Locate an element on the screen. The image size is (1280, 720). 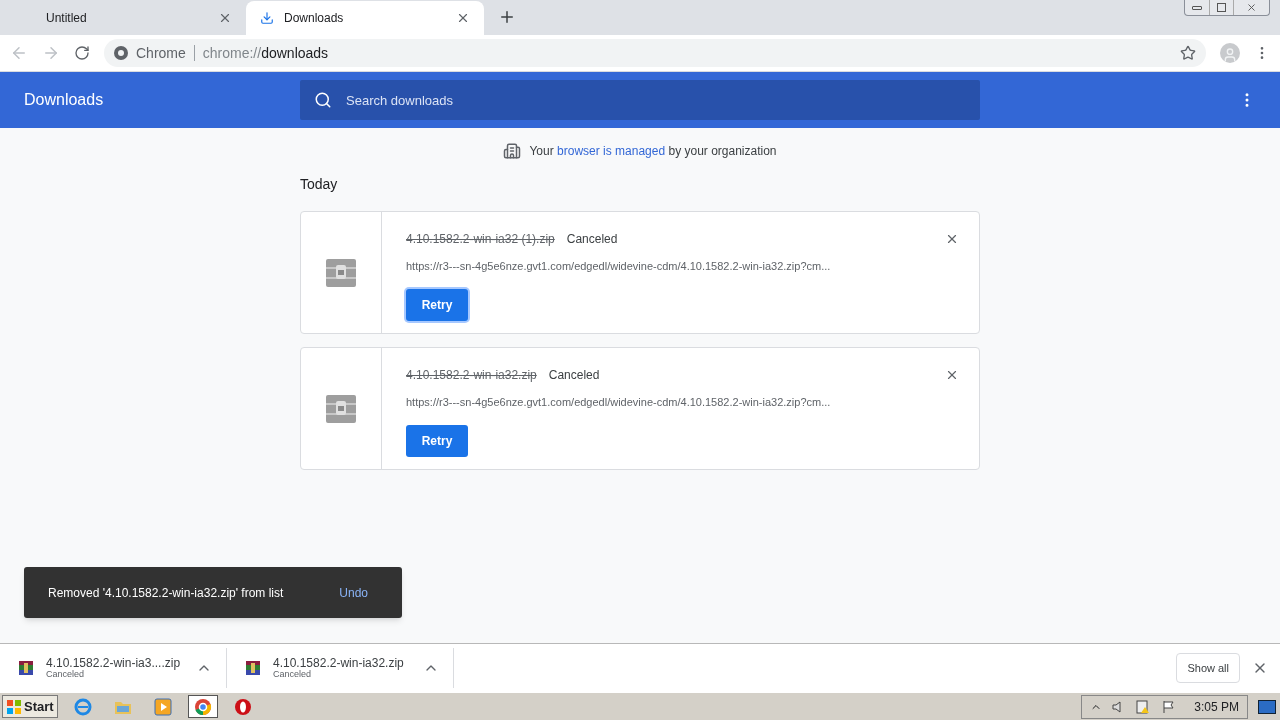
shelf-item: 4.10.1582.2-win-ia32.zip Canceled is located at coordinates (340, 668).